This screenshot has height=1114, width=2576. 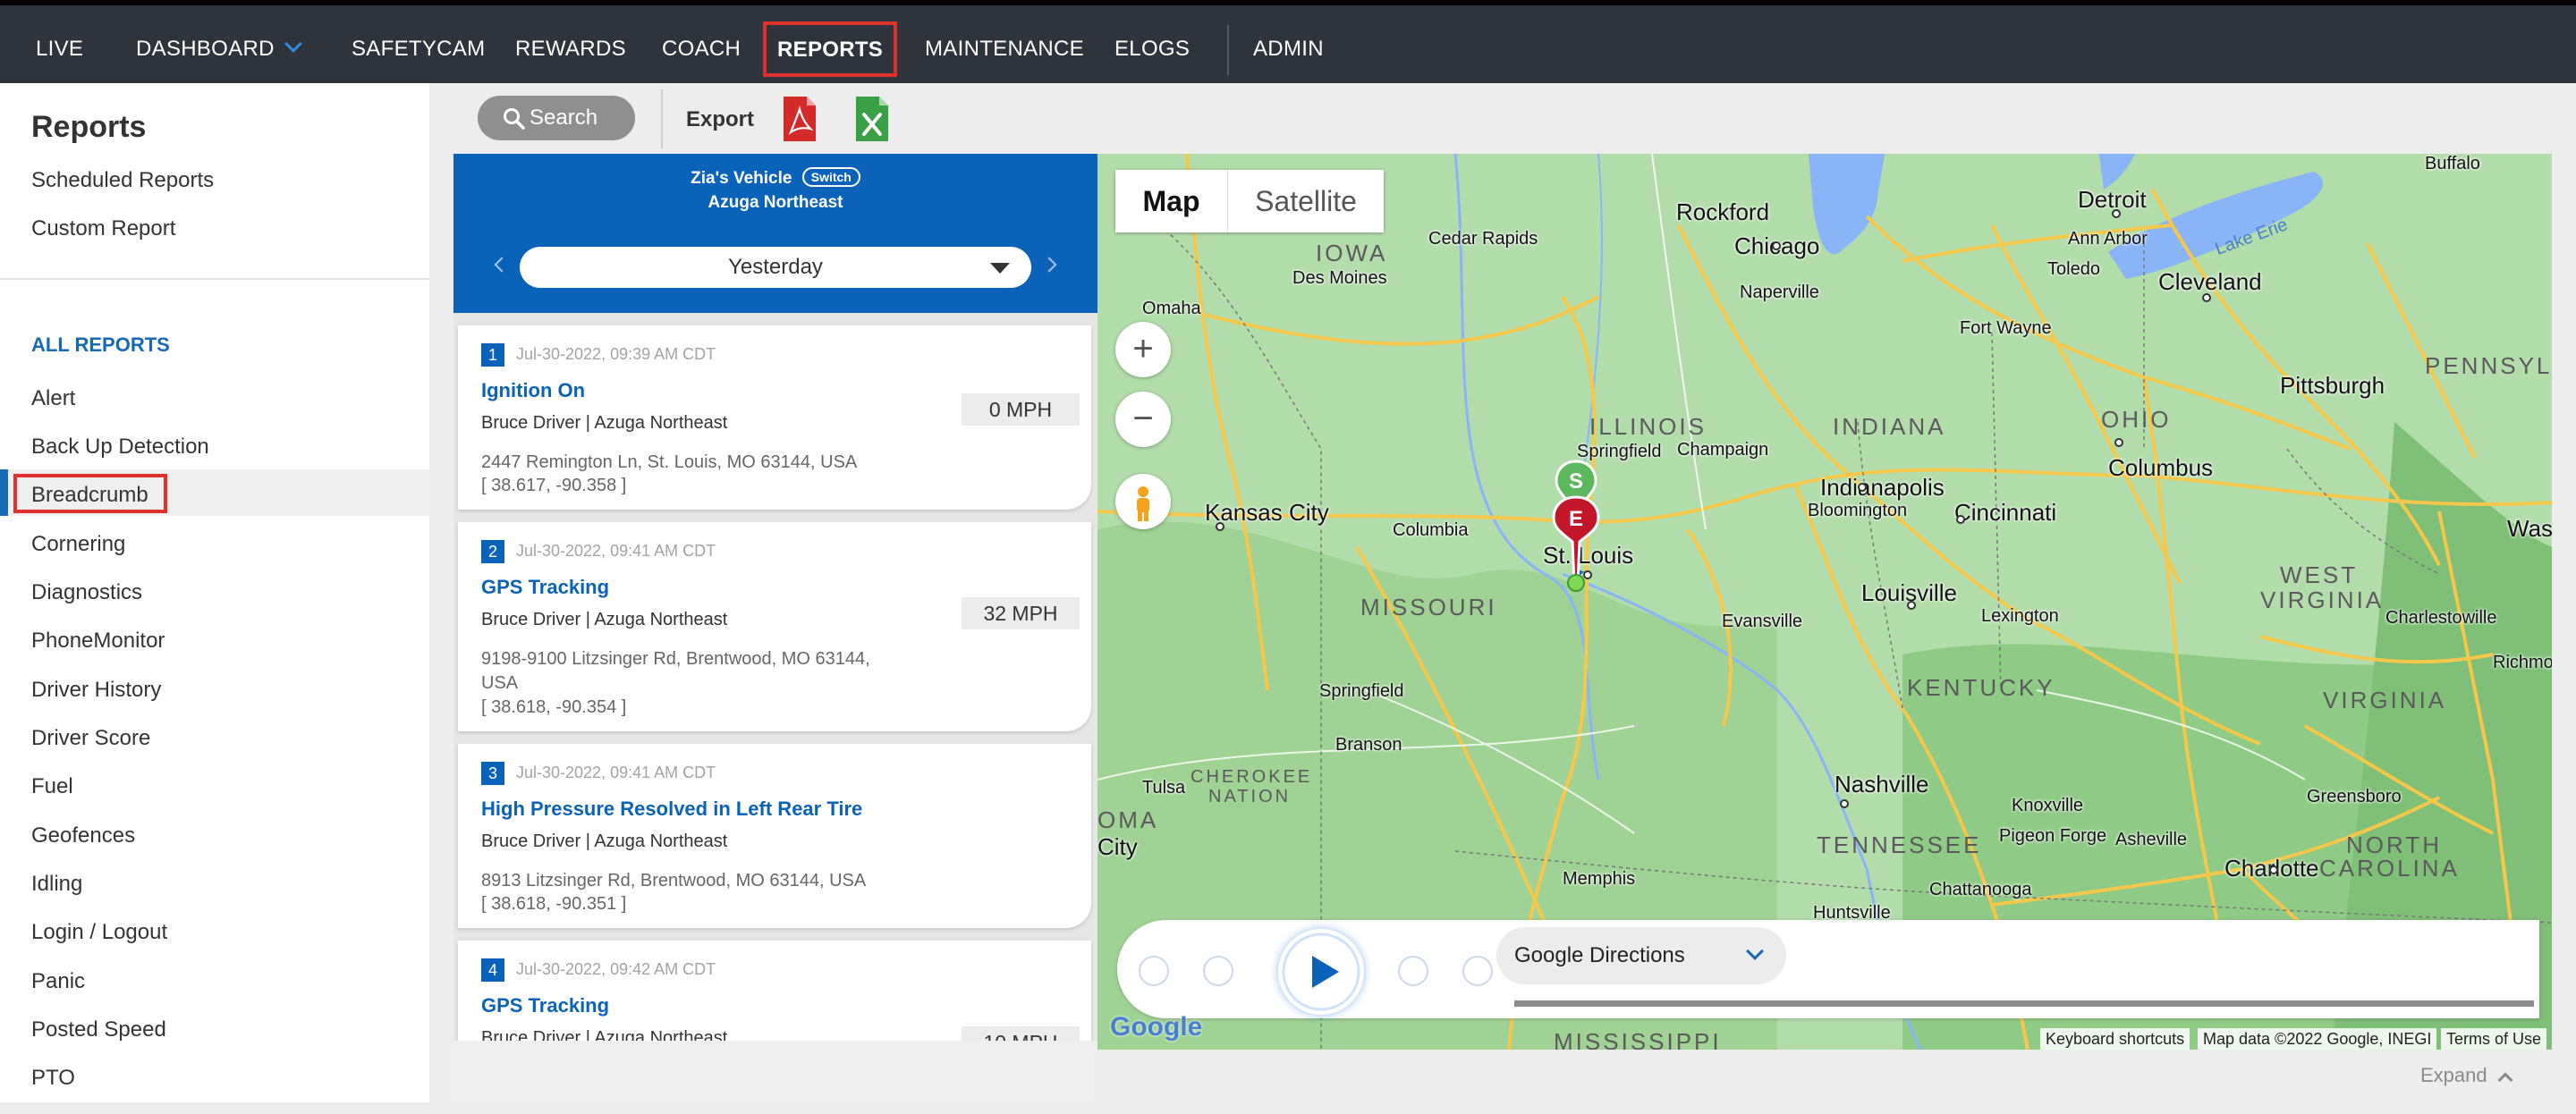 I want to click on terms-of-use-link: Terms of Use, so click(x=2494, y=1039).